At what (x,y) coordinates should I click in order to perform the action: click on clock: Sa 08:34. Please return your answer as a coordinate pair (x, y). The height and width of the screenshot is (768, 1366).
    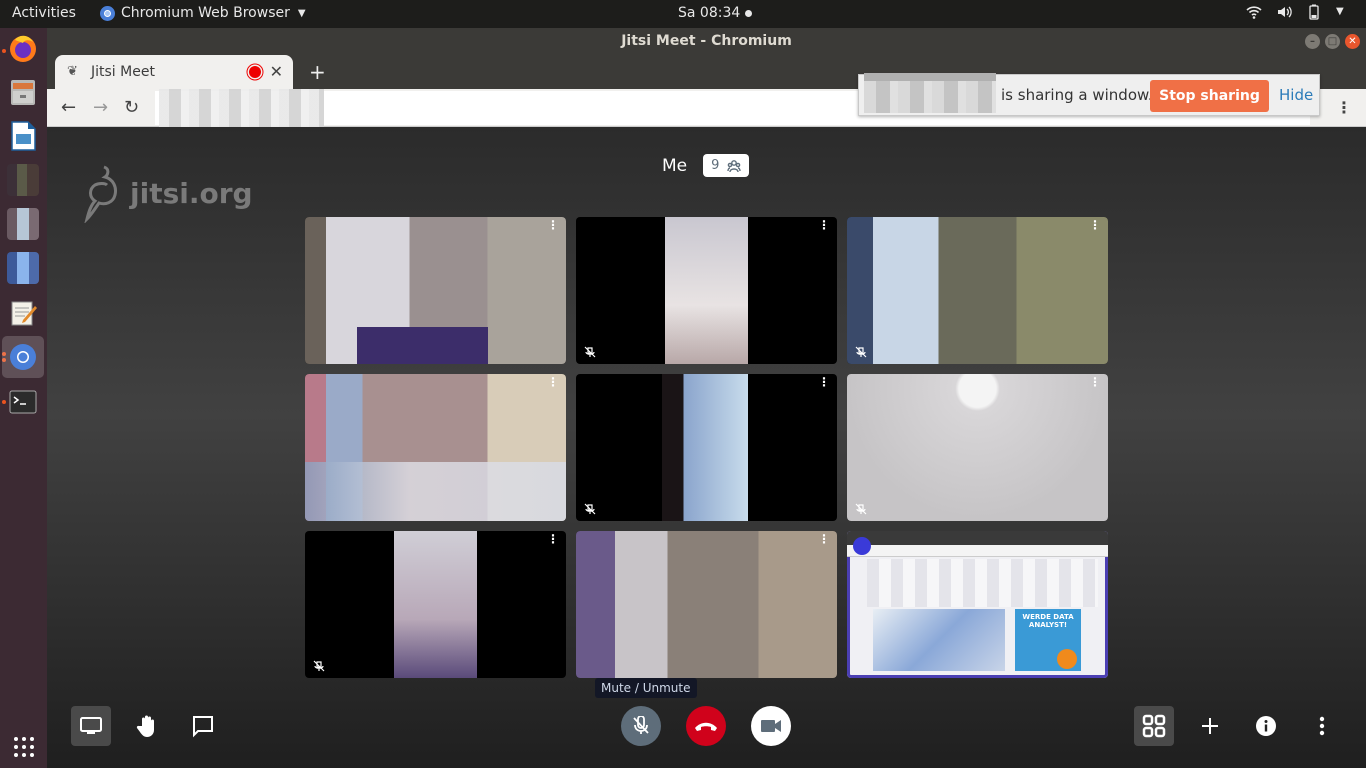
    Looking at the image, I should click on (715, 13).